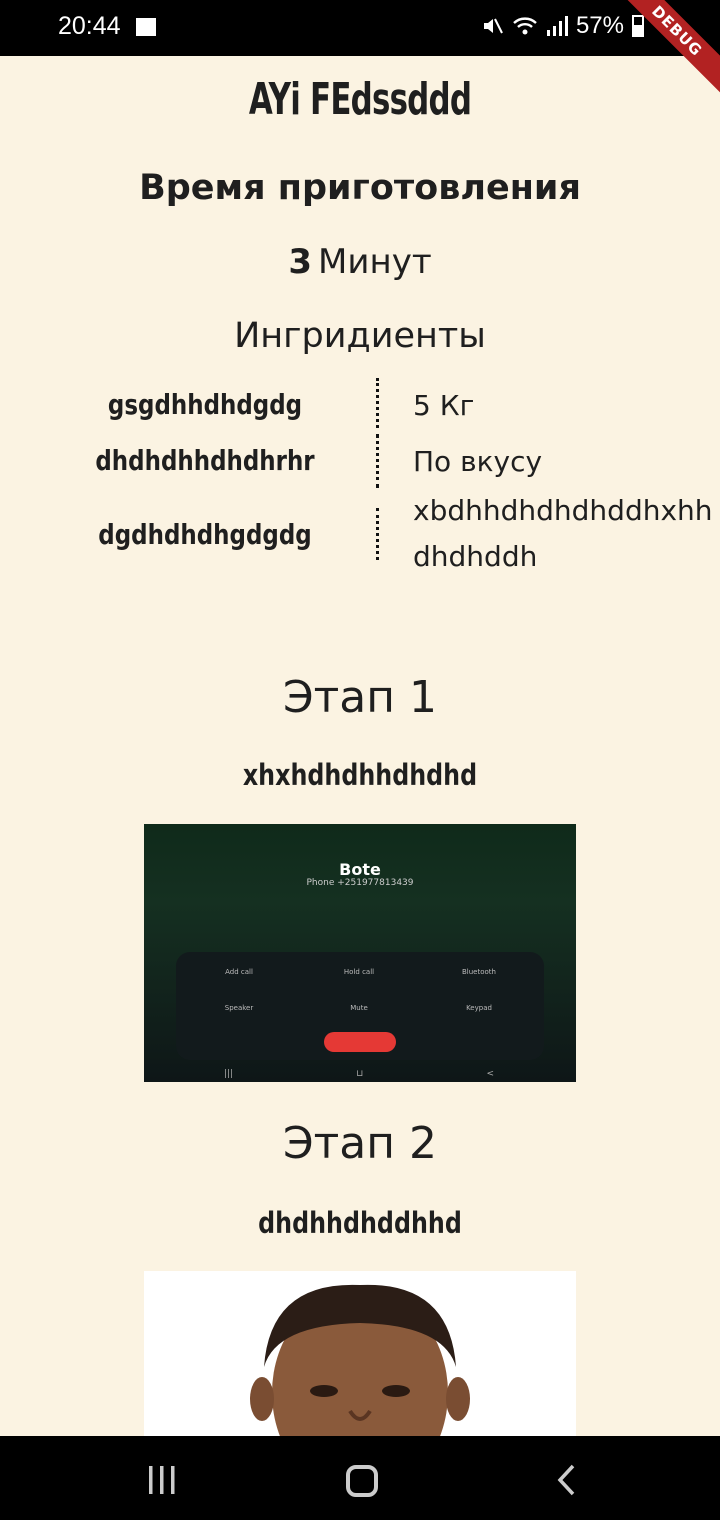  I want to click on home-icon, so click(362, 1481).